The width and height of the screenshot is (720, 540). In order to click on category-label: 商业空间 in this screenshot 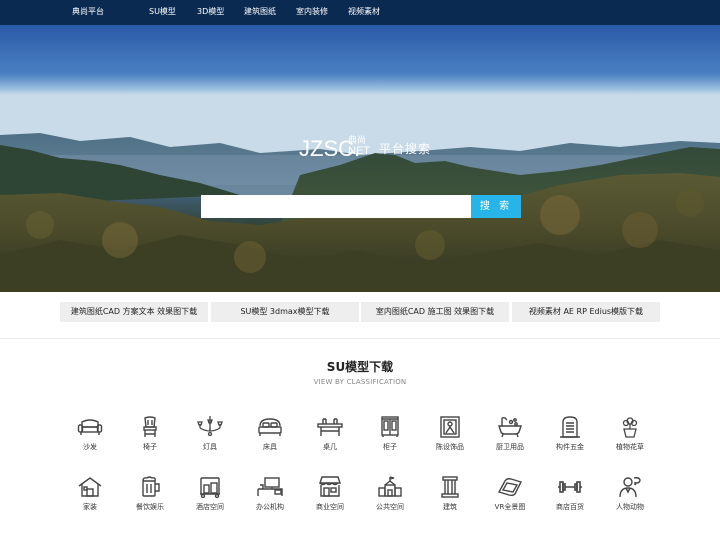, I will do `click(330, 507)`.